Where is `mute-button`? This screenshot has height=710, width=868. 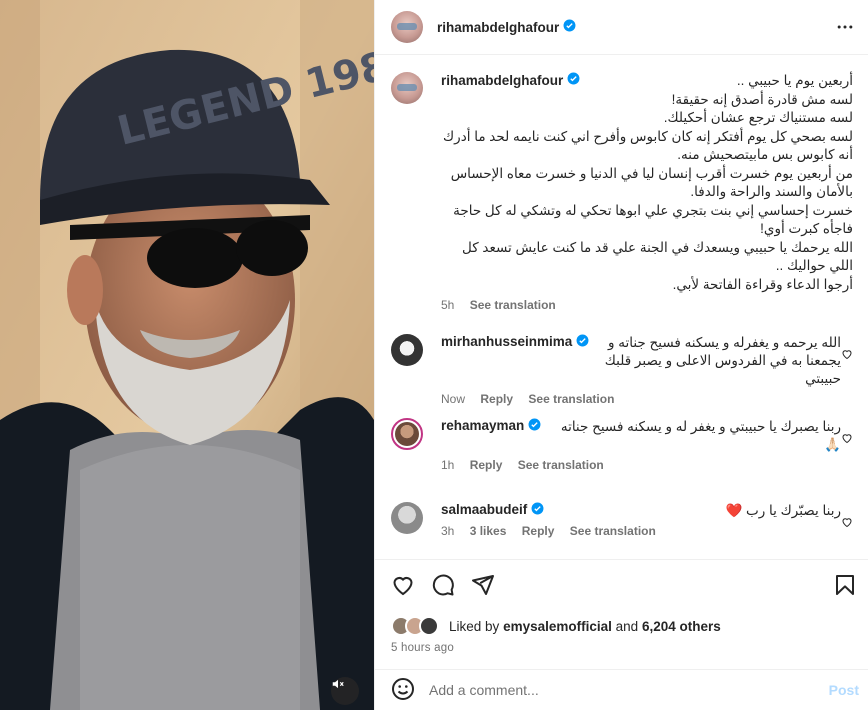 mute-button is located at coordinates (345, 691).